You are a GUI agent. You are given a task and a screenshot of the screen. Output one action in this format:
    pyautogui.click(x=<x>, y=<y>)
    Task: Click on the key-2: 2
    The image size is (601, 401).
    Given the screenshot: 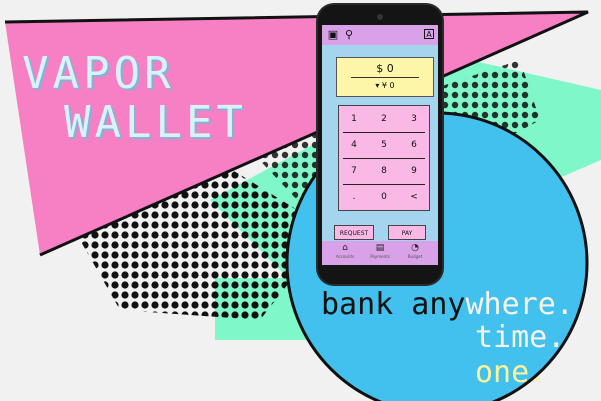 What is the action you would take?
    pyautogui.click(x=384, y=119)
    